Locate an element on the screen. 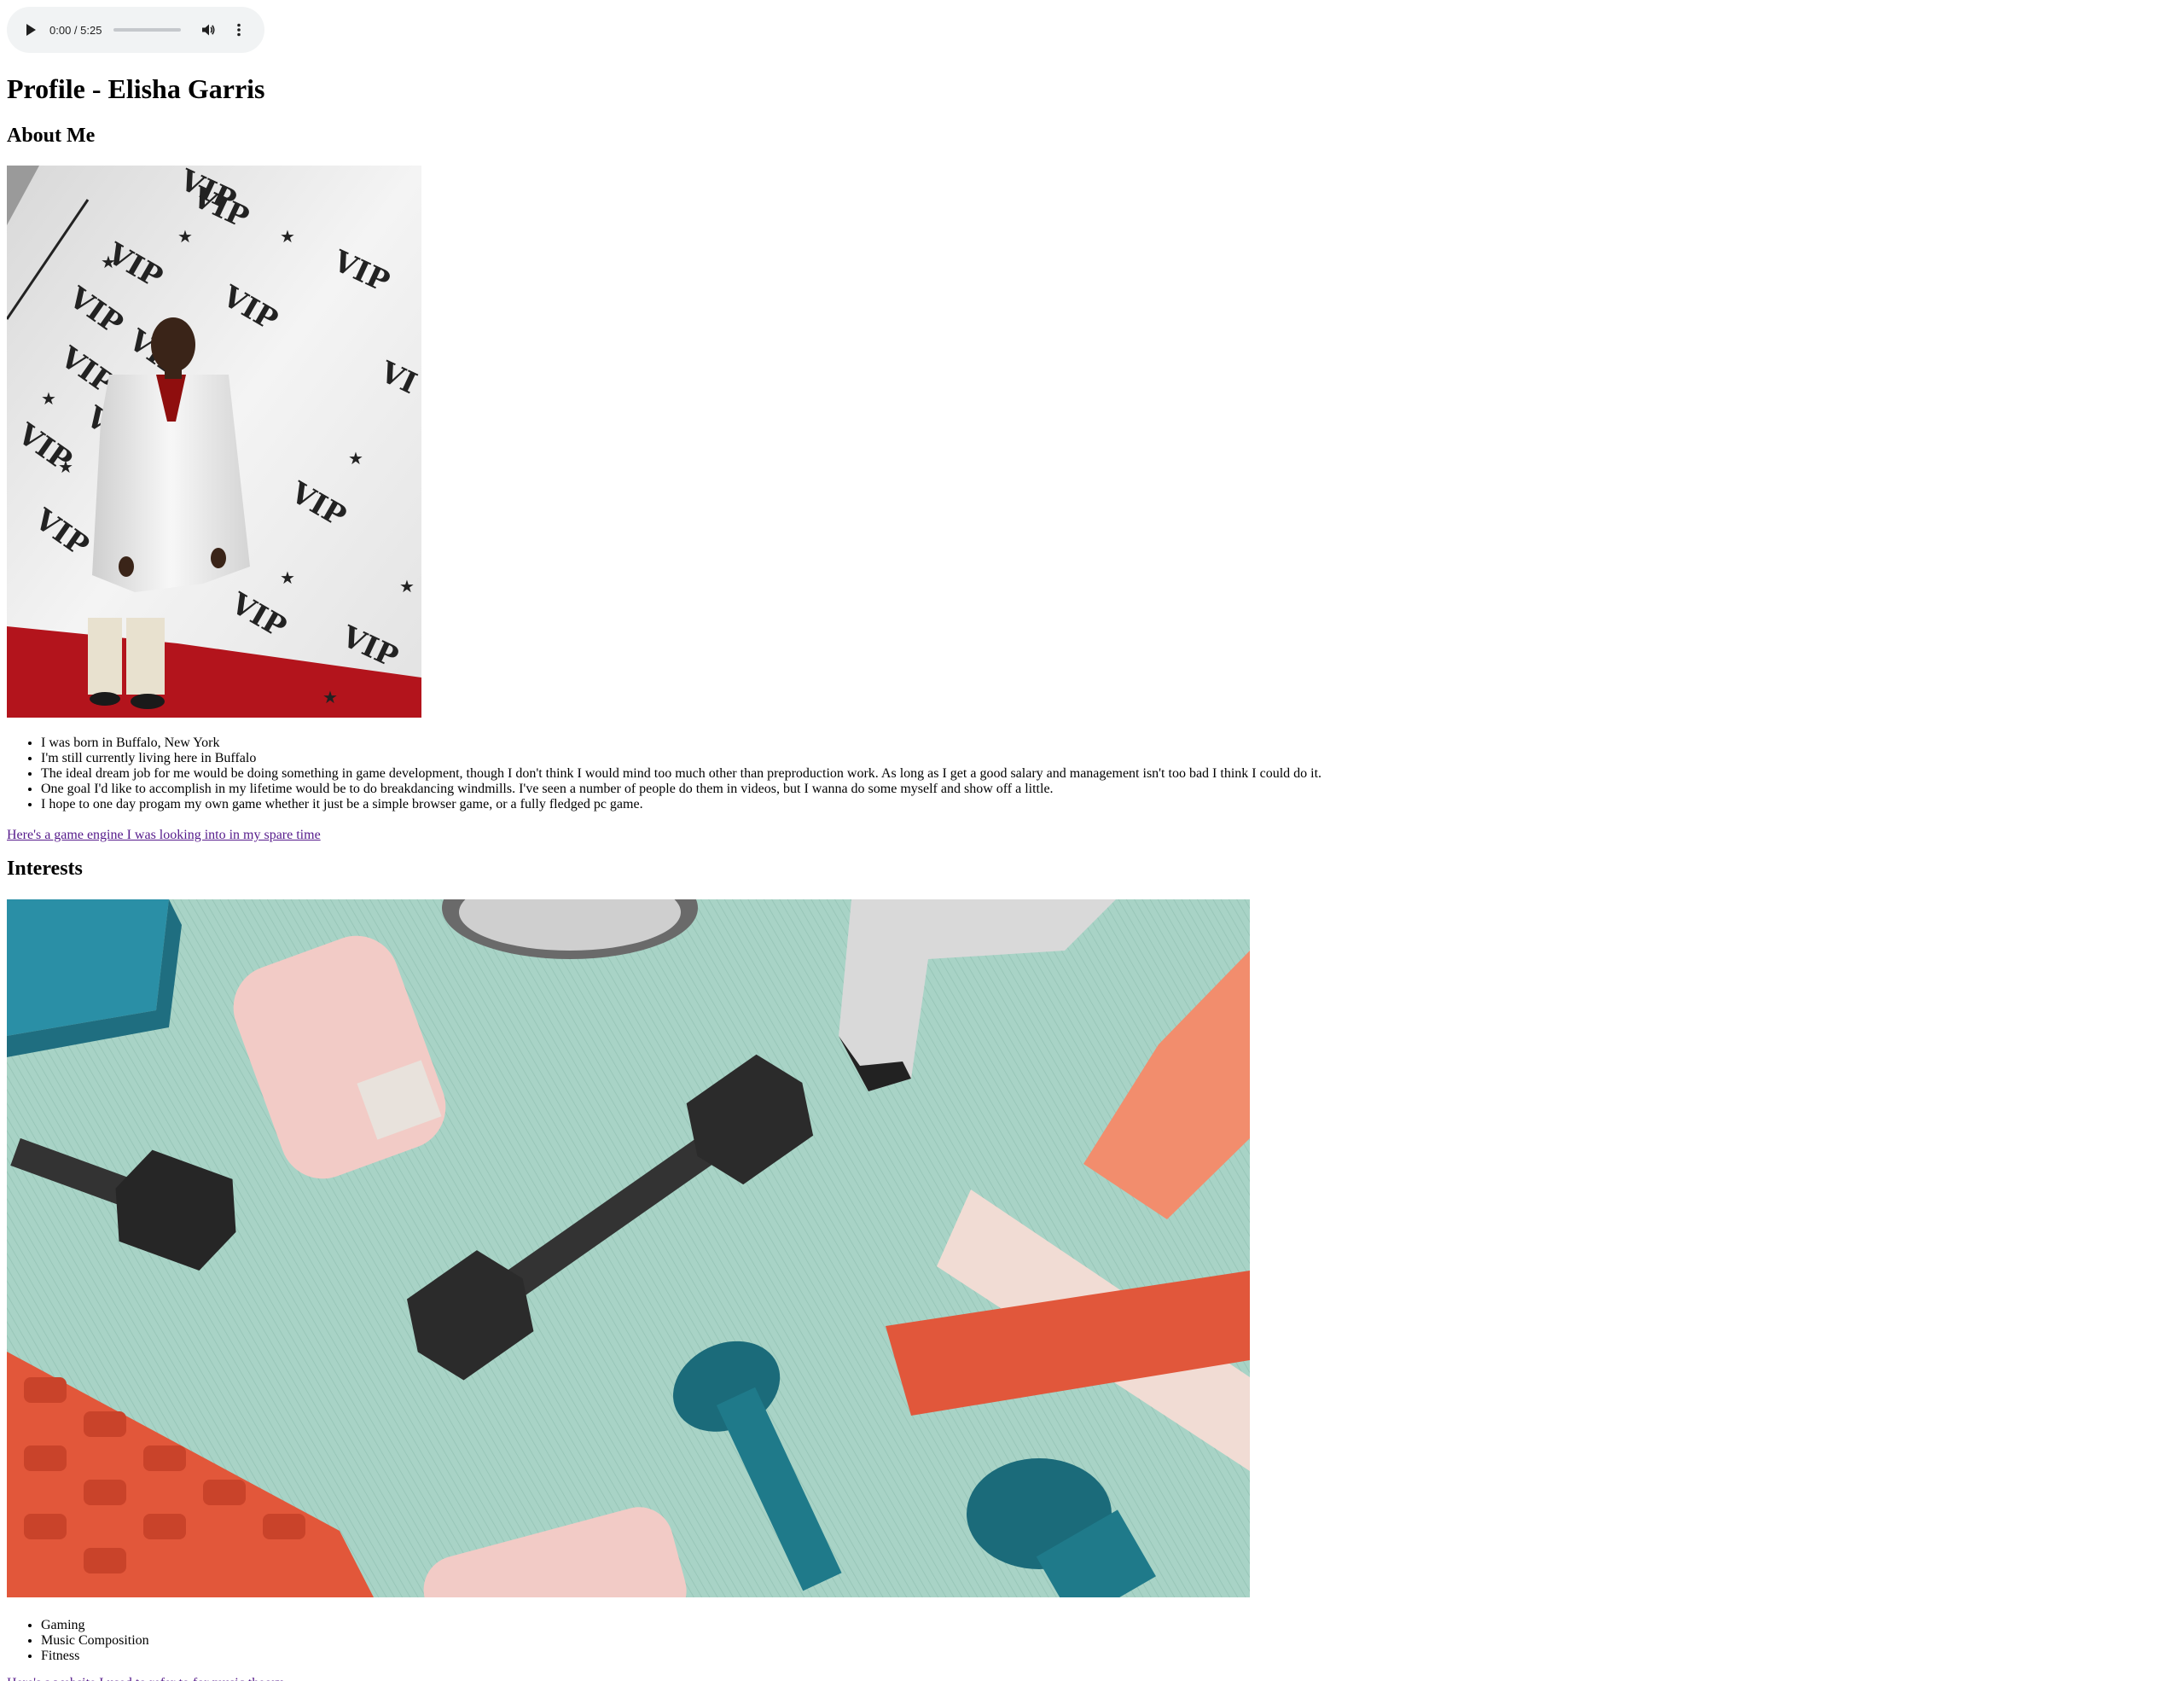  more-options-icon is located at coordinates (239, 30).